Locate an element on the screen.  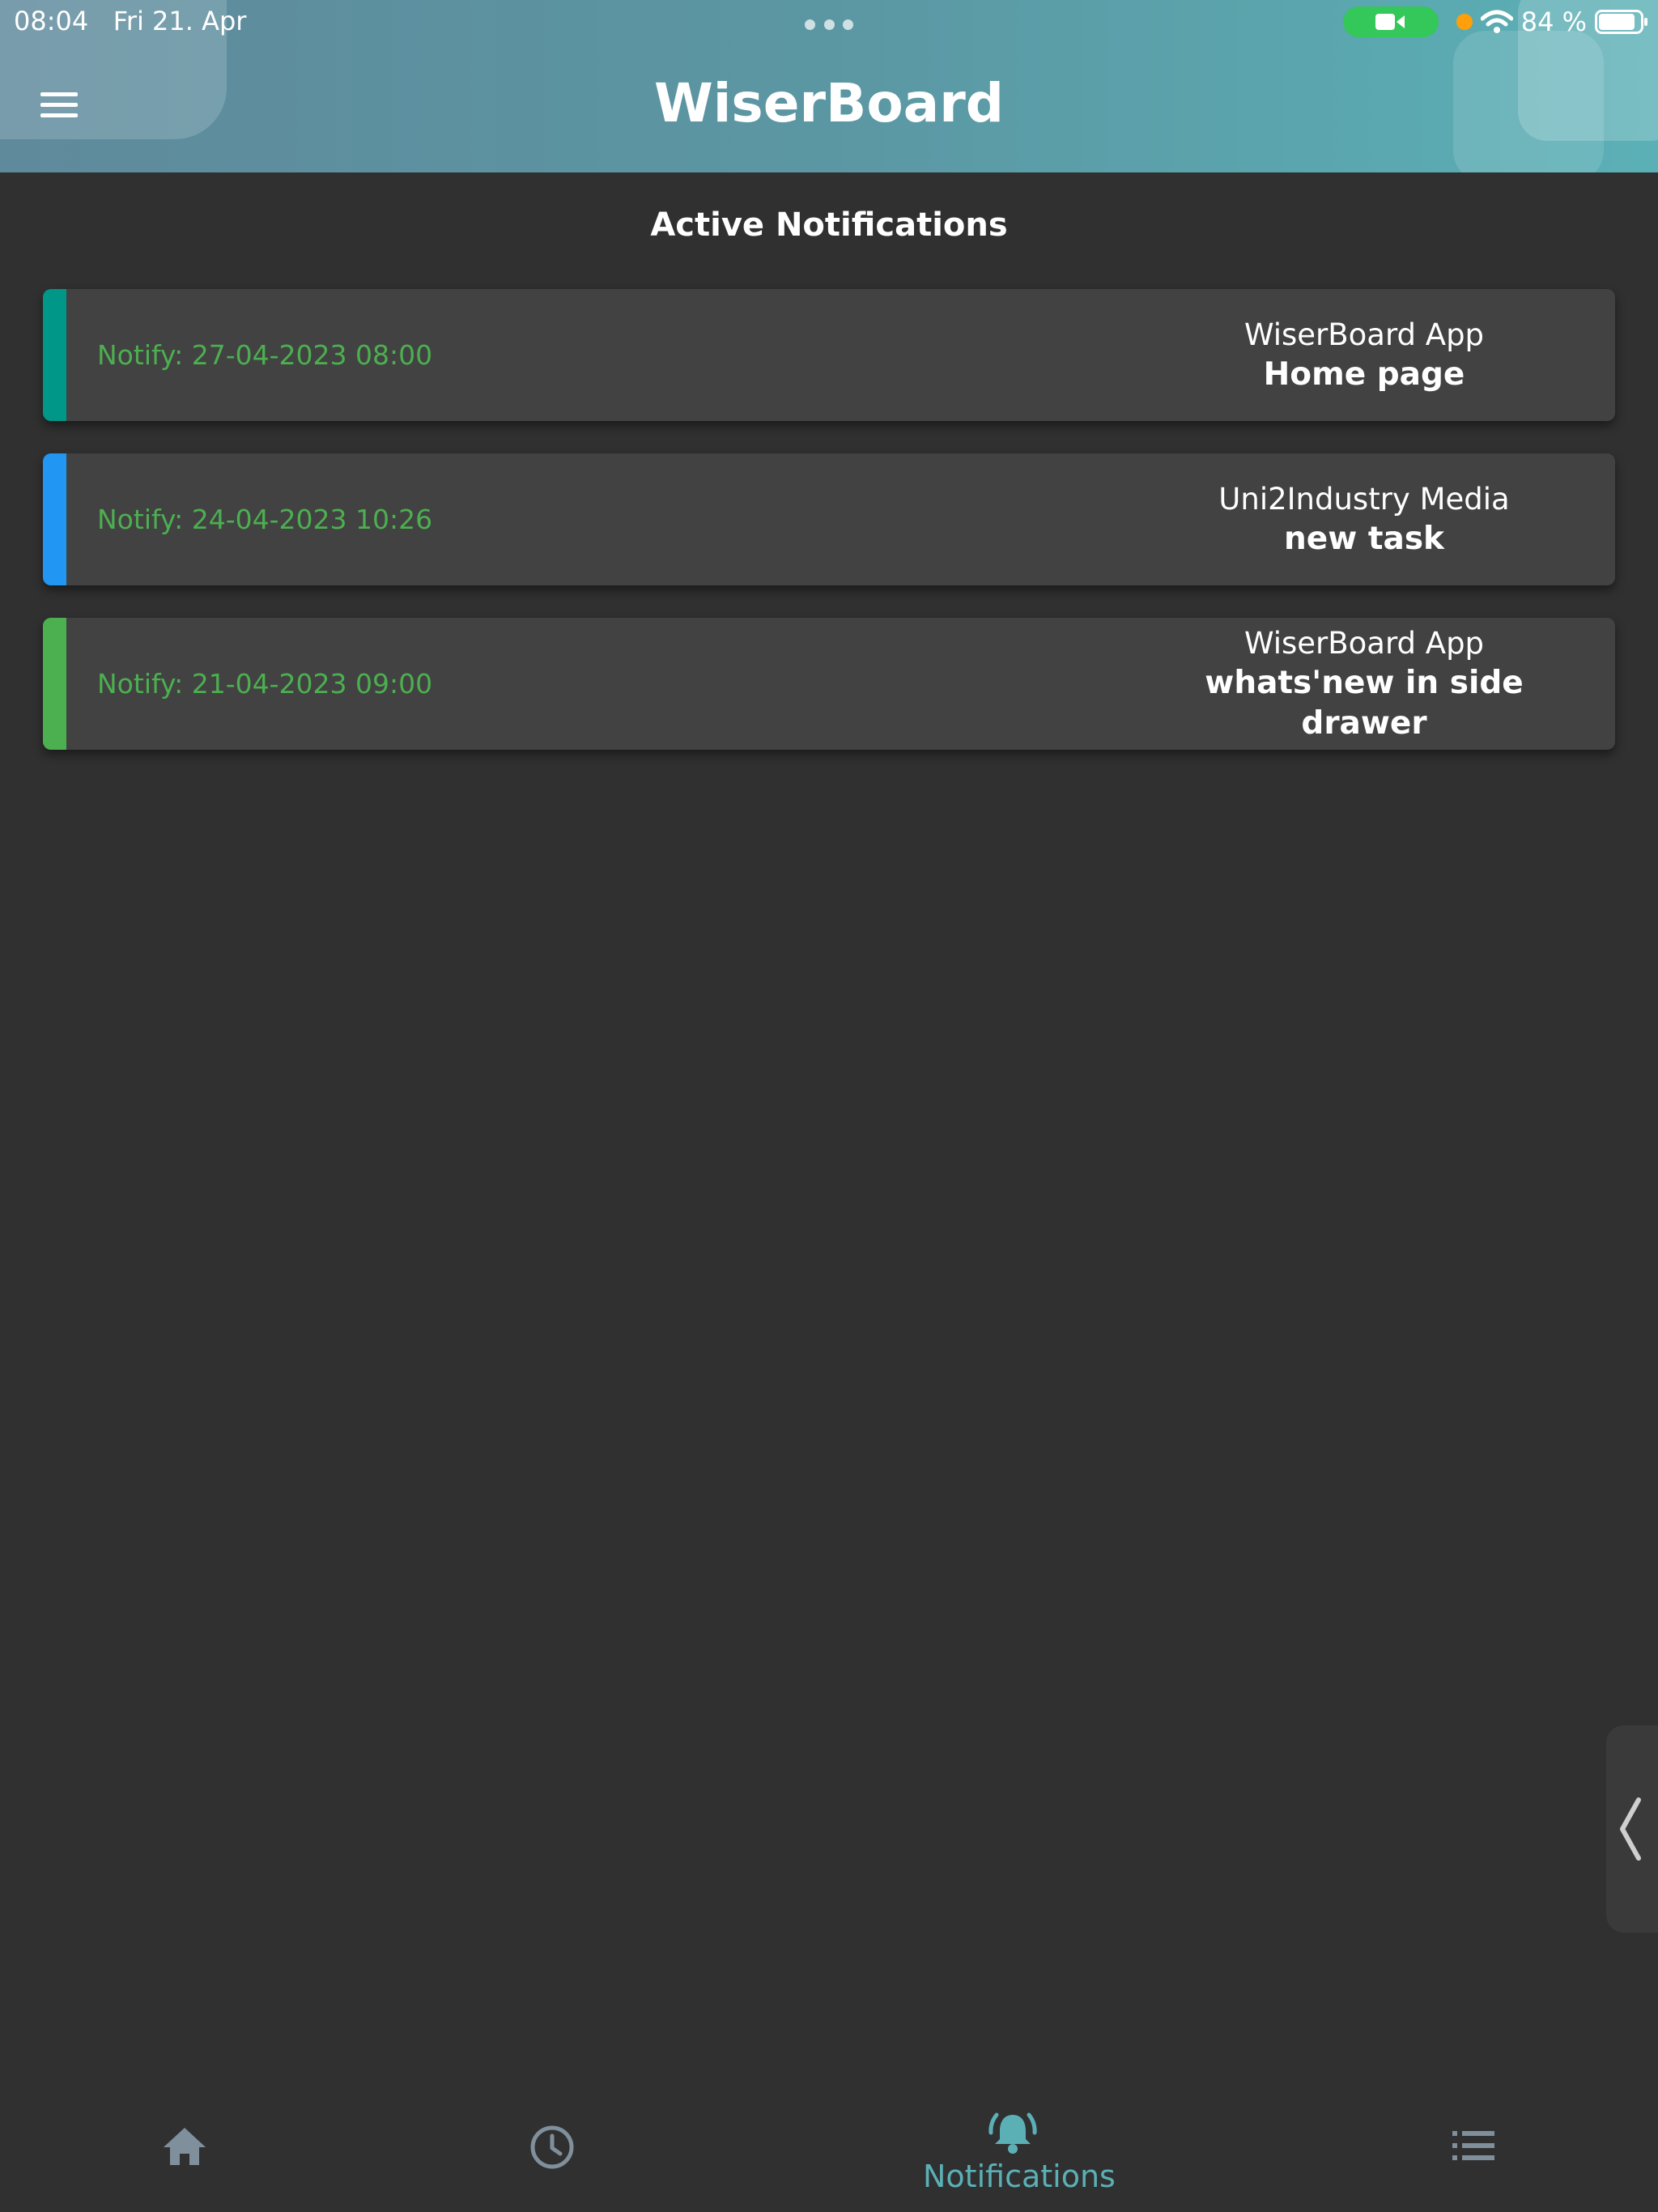
notification-source: Uni2Industry Media is located at coordinates (1364, 499).